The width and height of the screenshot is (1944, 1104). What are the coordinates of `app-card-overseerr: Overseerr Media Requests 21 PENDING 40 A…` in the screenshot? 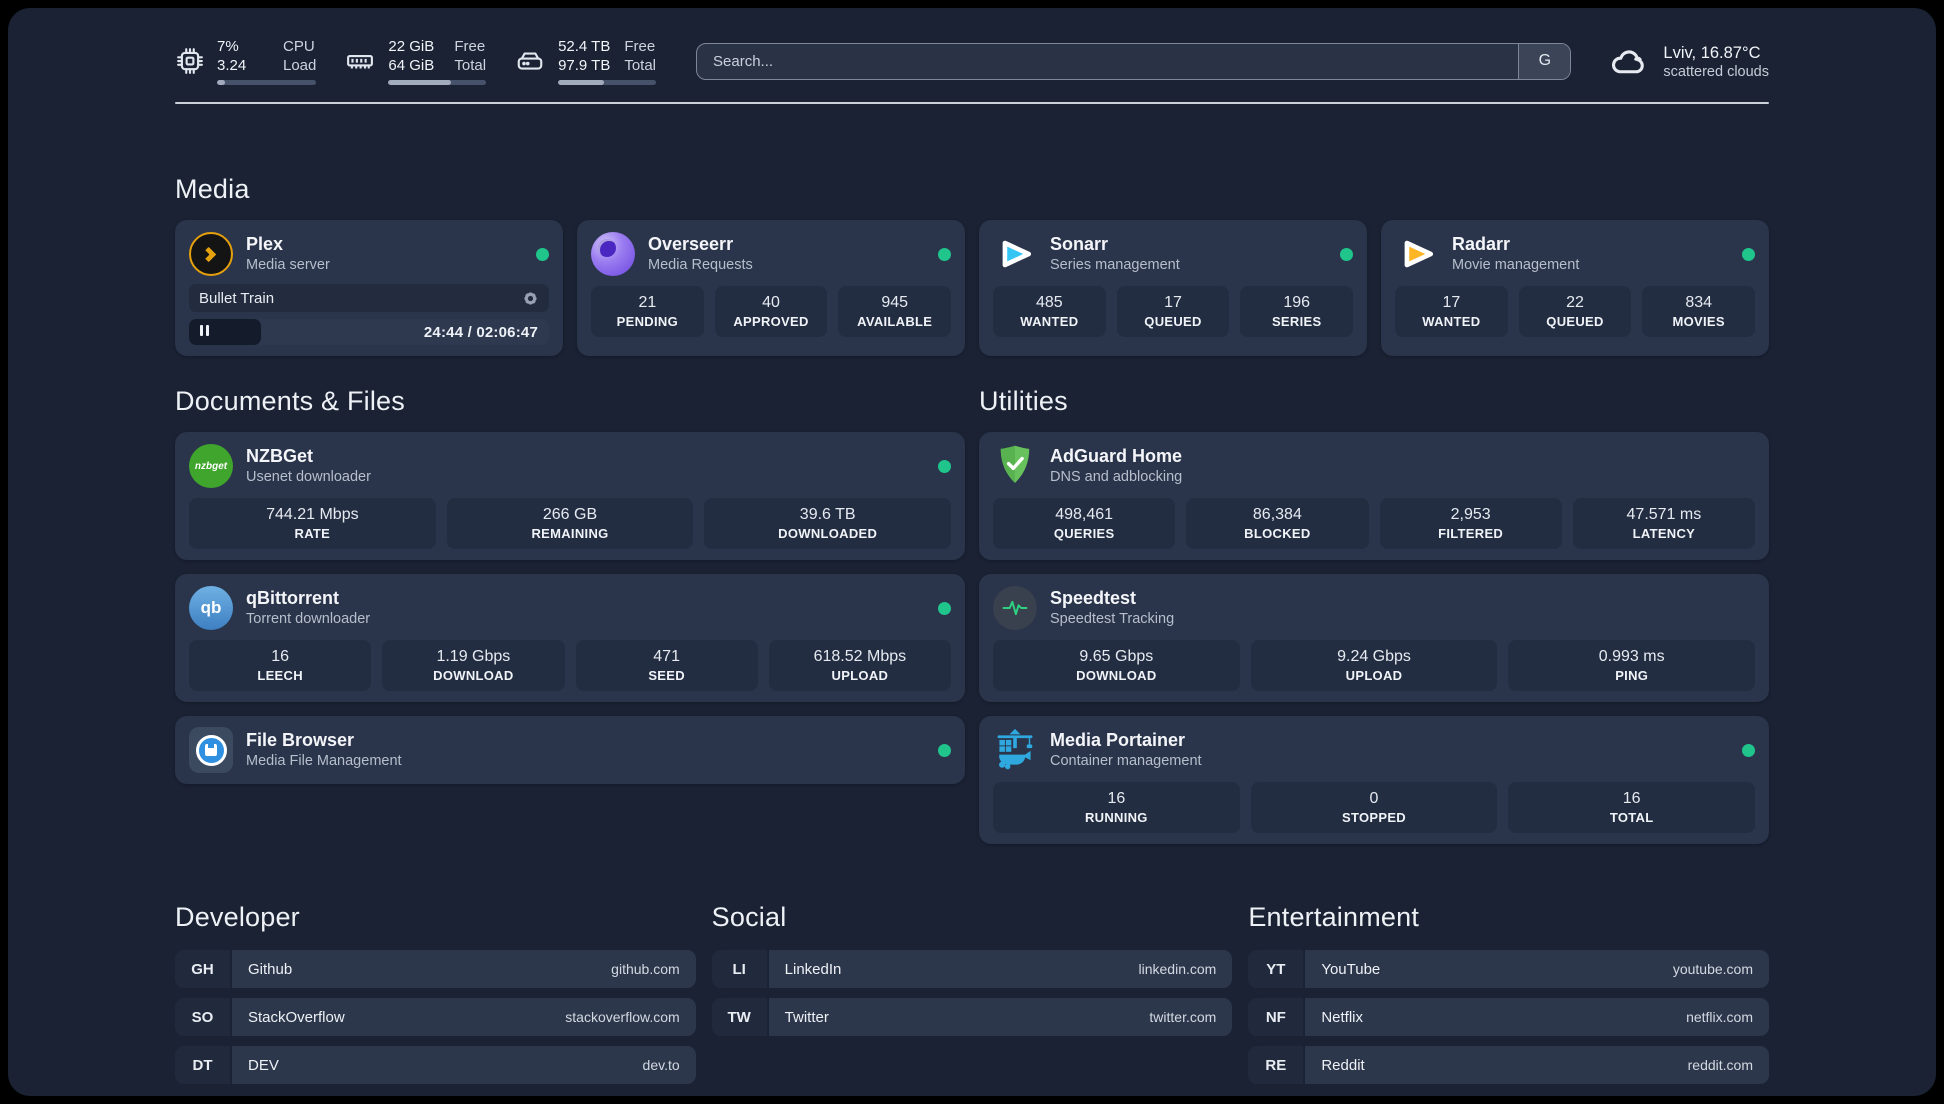 It's located at (771, 288).